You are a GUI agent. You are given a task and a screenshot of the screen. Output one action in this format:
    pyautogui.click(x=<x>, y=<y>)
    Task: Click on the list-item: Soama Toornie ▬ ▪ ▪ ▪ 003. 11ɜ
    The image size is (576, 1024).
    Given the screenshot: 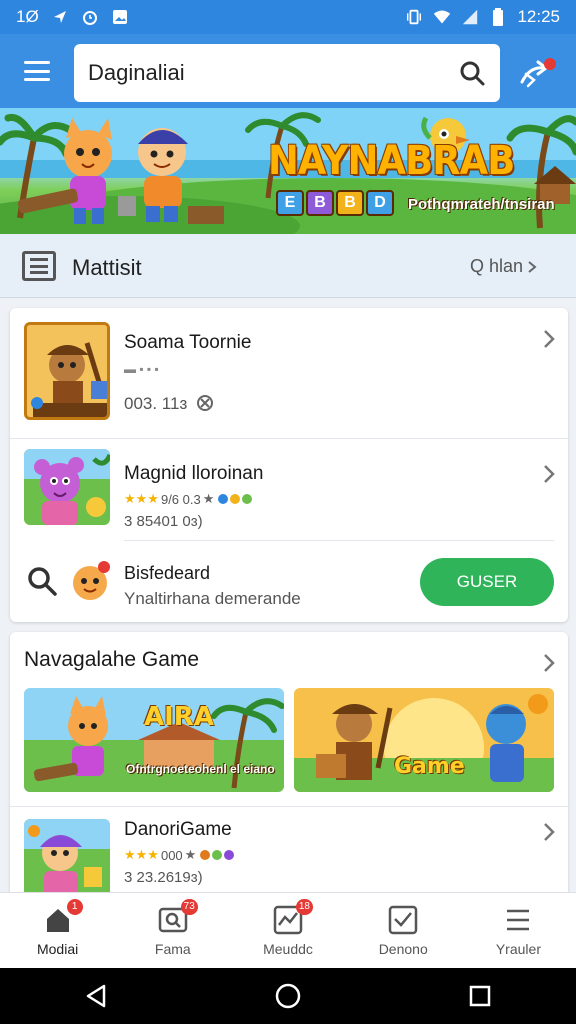 What is the action you would take?
    pyautogui.click(x=289, y=373)
    